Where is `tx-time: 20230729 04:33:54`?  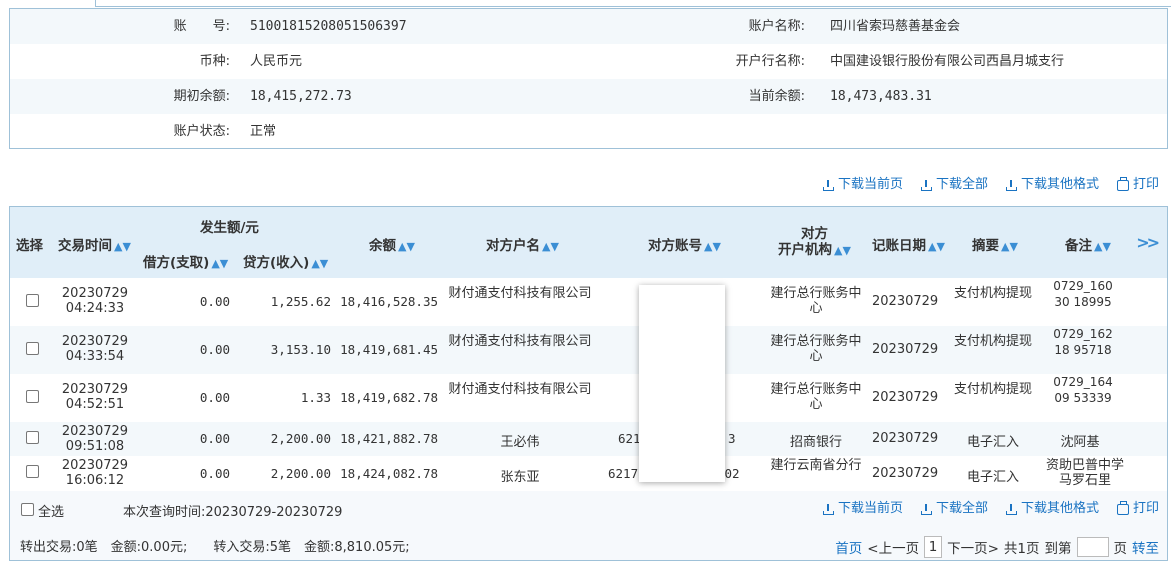 tx-time: 20230729 04:33:54 is located at coordinates (95, 349).